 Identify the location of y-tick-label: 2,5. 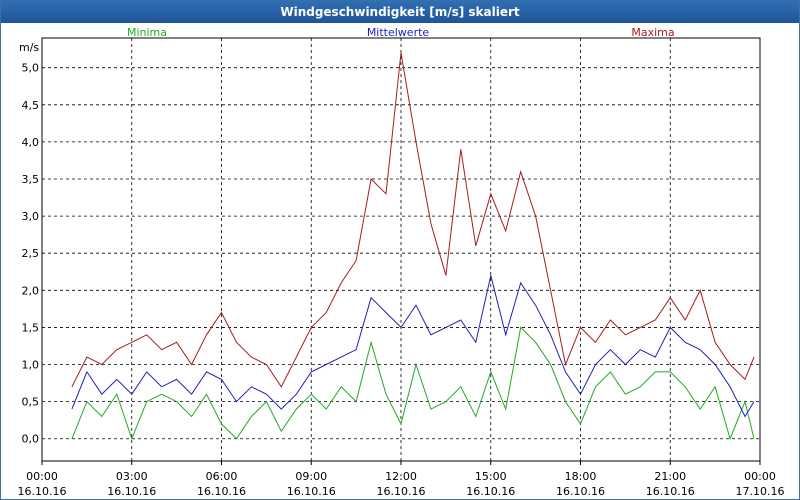
(31, 253).